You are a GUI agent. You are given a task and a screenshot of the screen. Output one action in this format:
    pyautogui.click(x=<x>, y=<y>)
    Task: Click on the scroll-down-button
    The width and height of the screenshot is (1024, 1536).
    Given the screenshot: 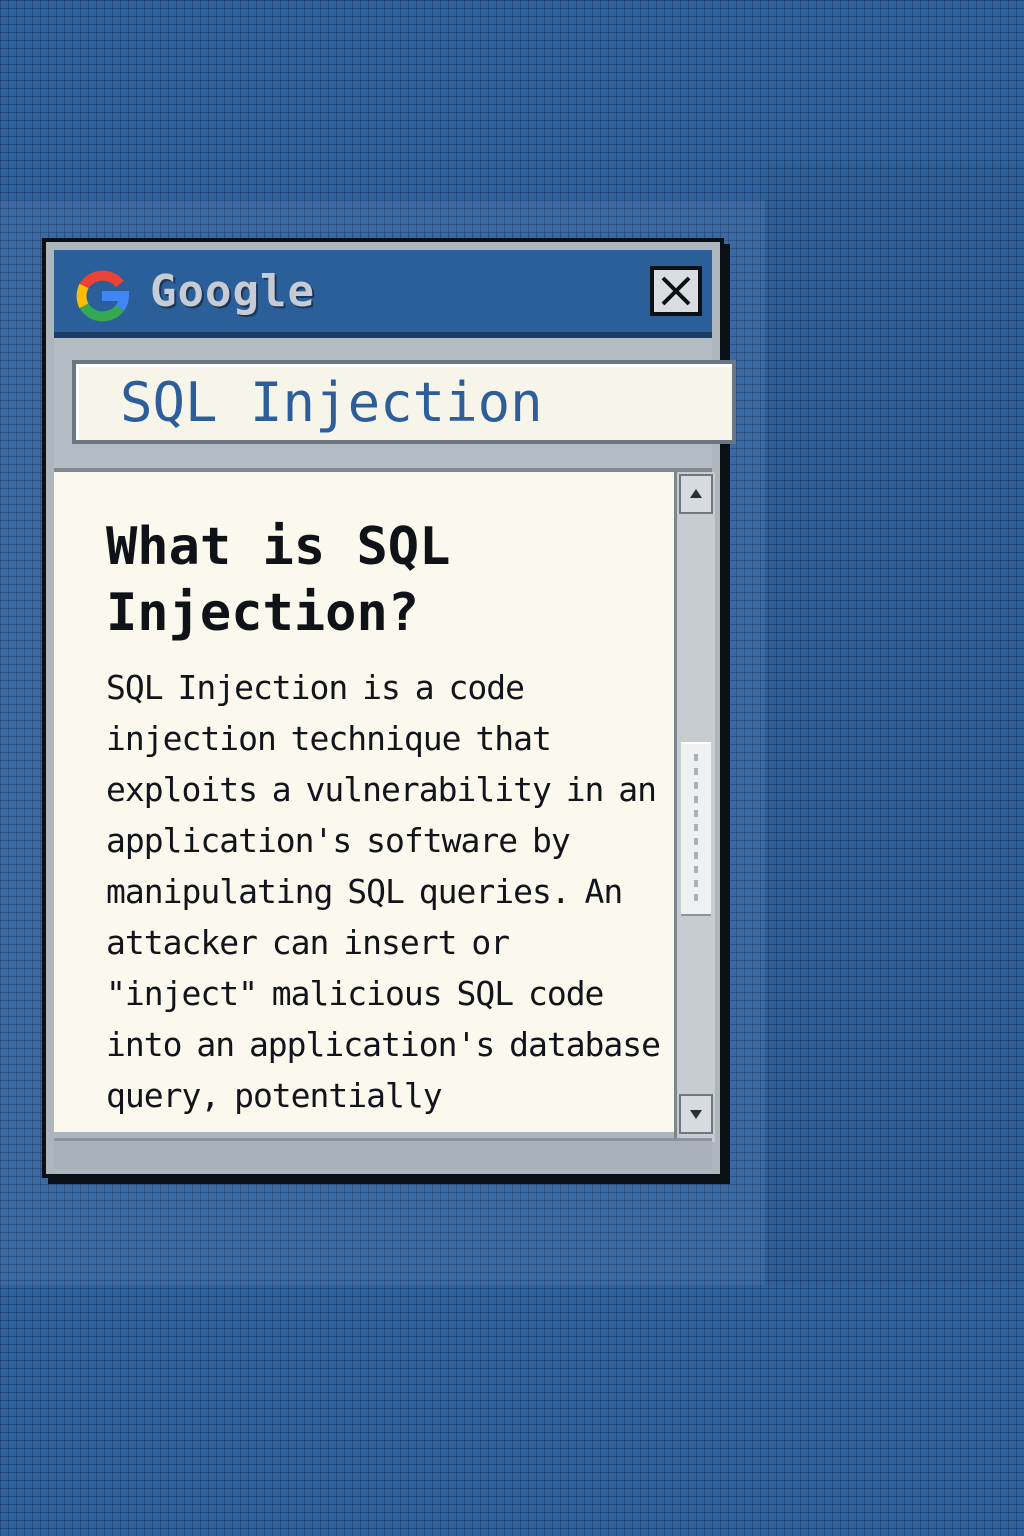 What is the action you would take?
    pyautogui.click(x=696, y=1114)
    